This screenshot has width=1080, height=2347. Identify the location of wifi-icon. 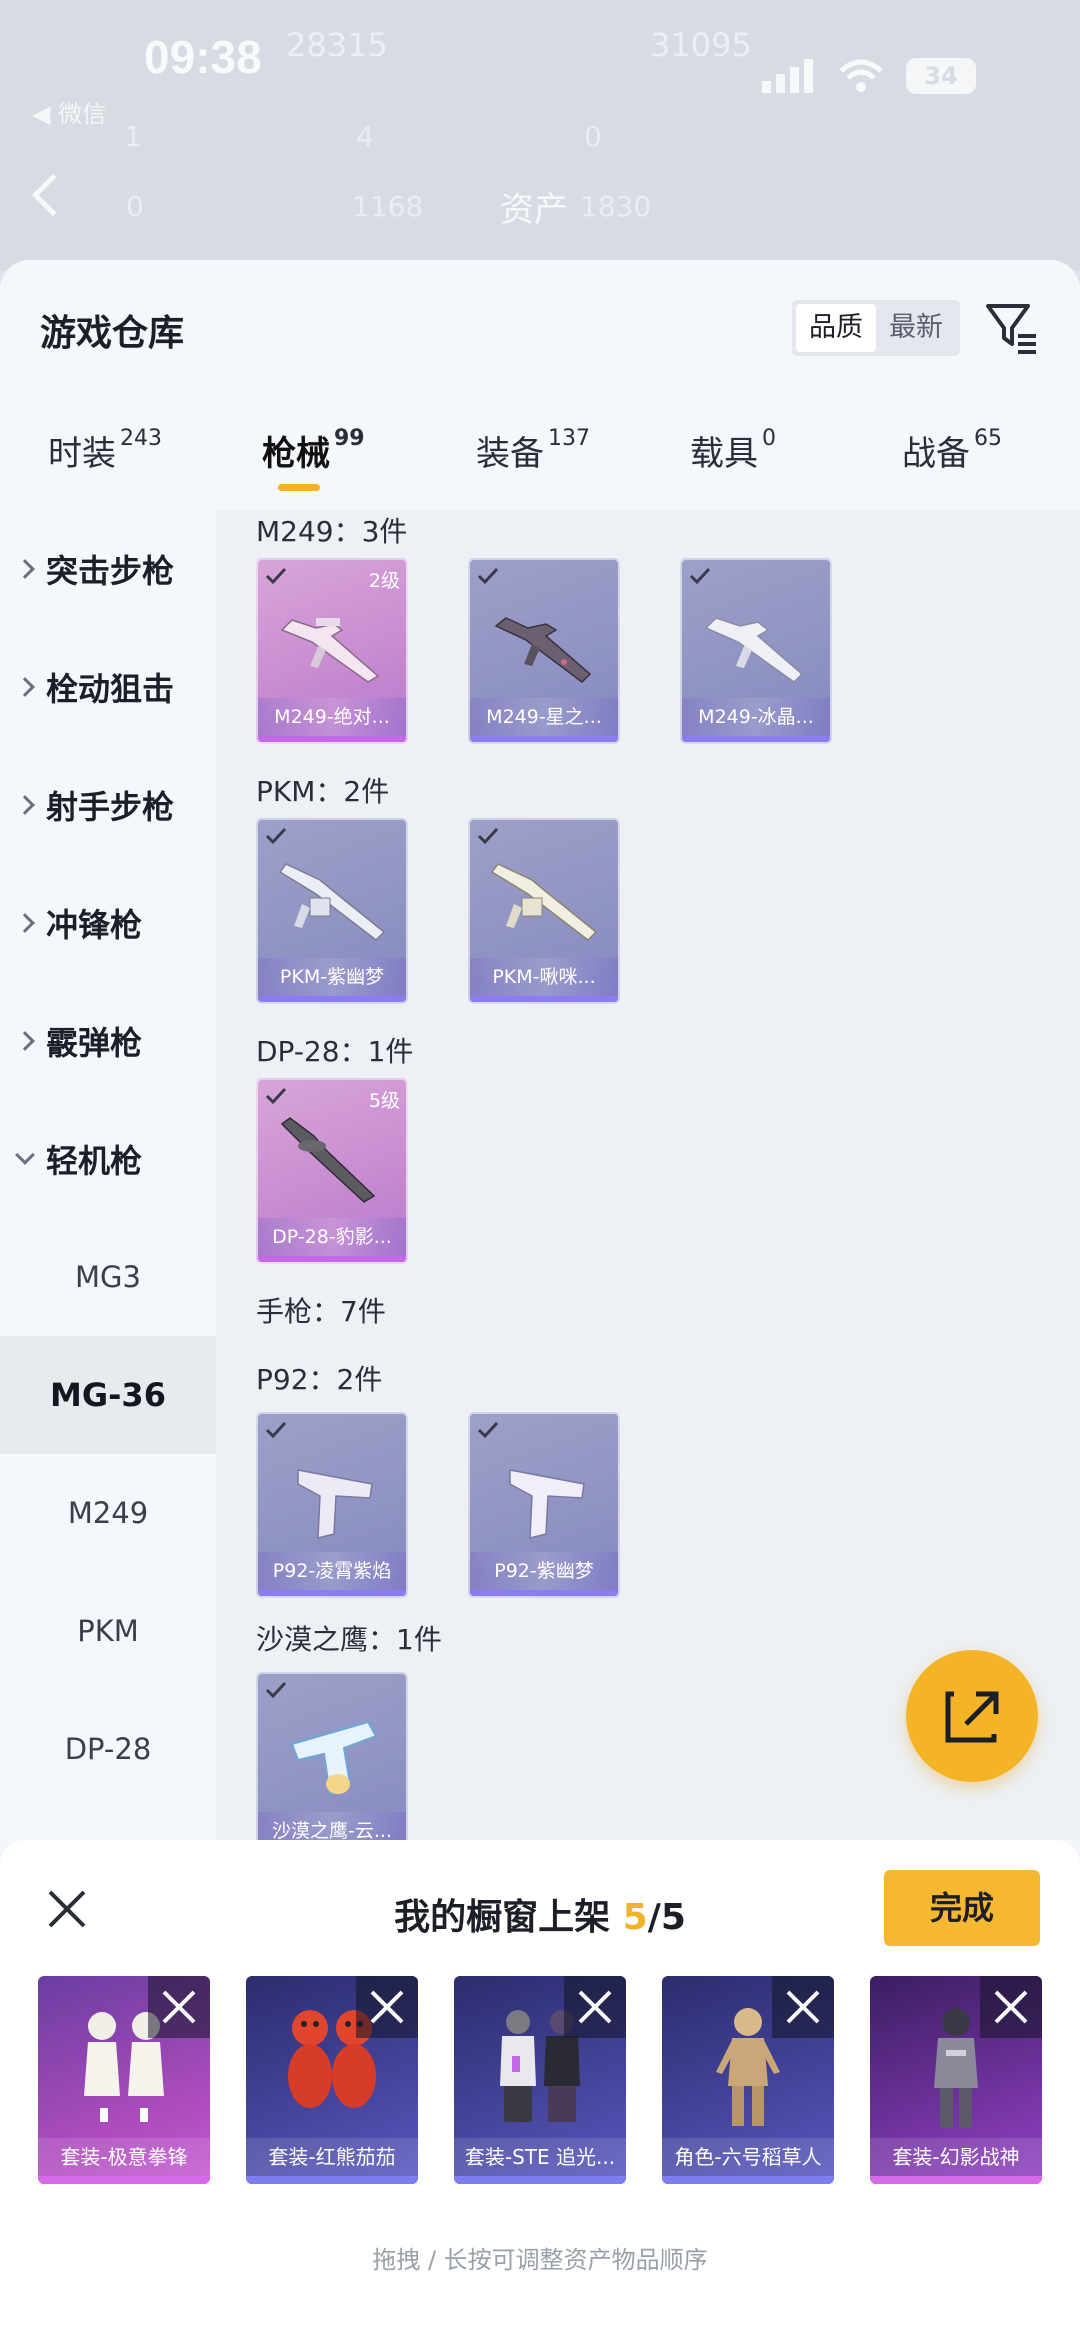
(861, 75).